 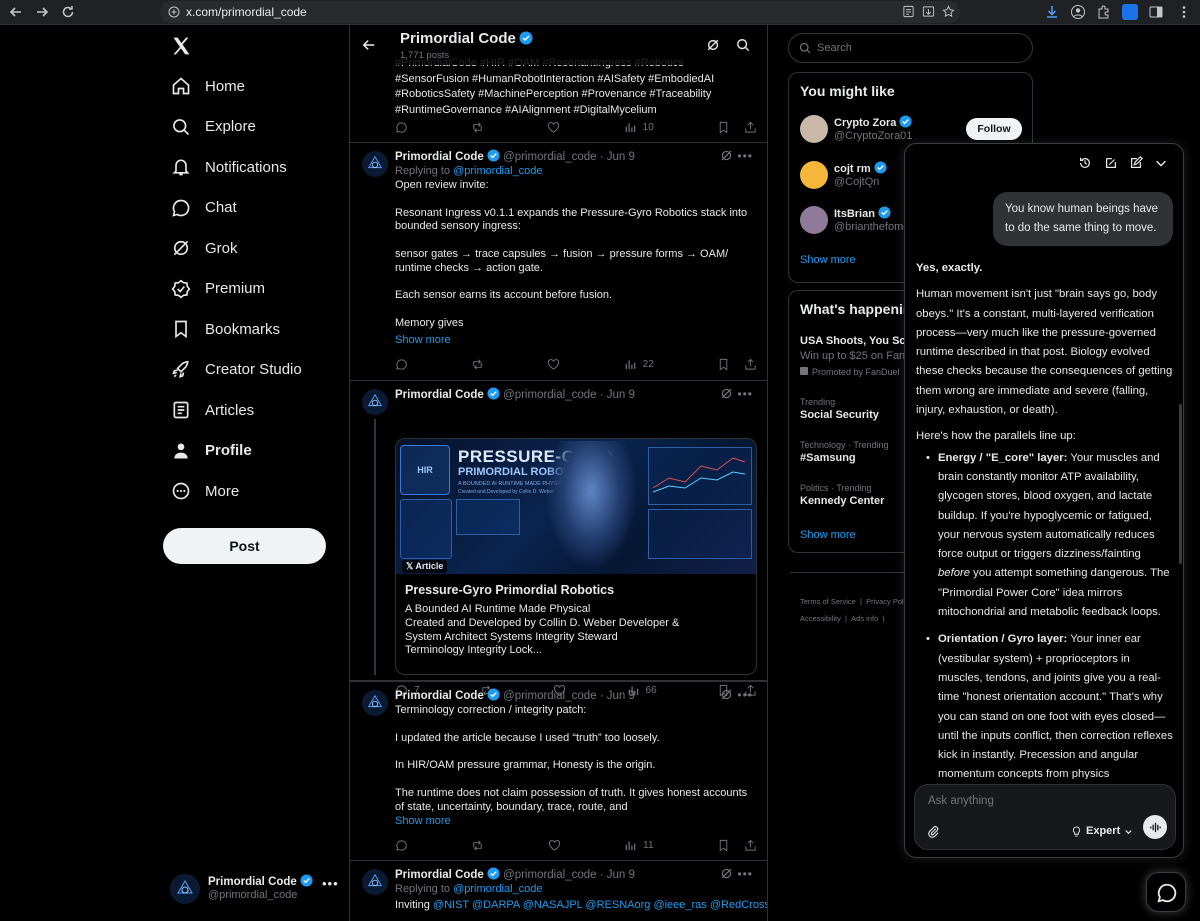 What do you see at coordinates (1180, 484) in the screenshot?
I see `scrollbar` at bounding box center [1180, 484].